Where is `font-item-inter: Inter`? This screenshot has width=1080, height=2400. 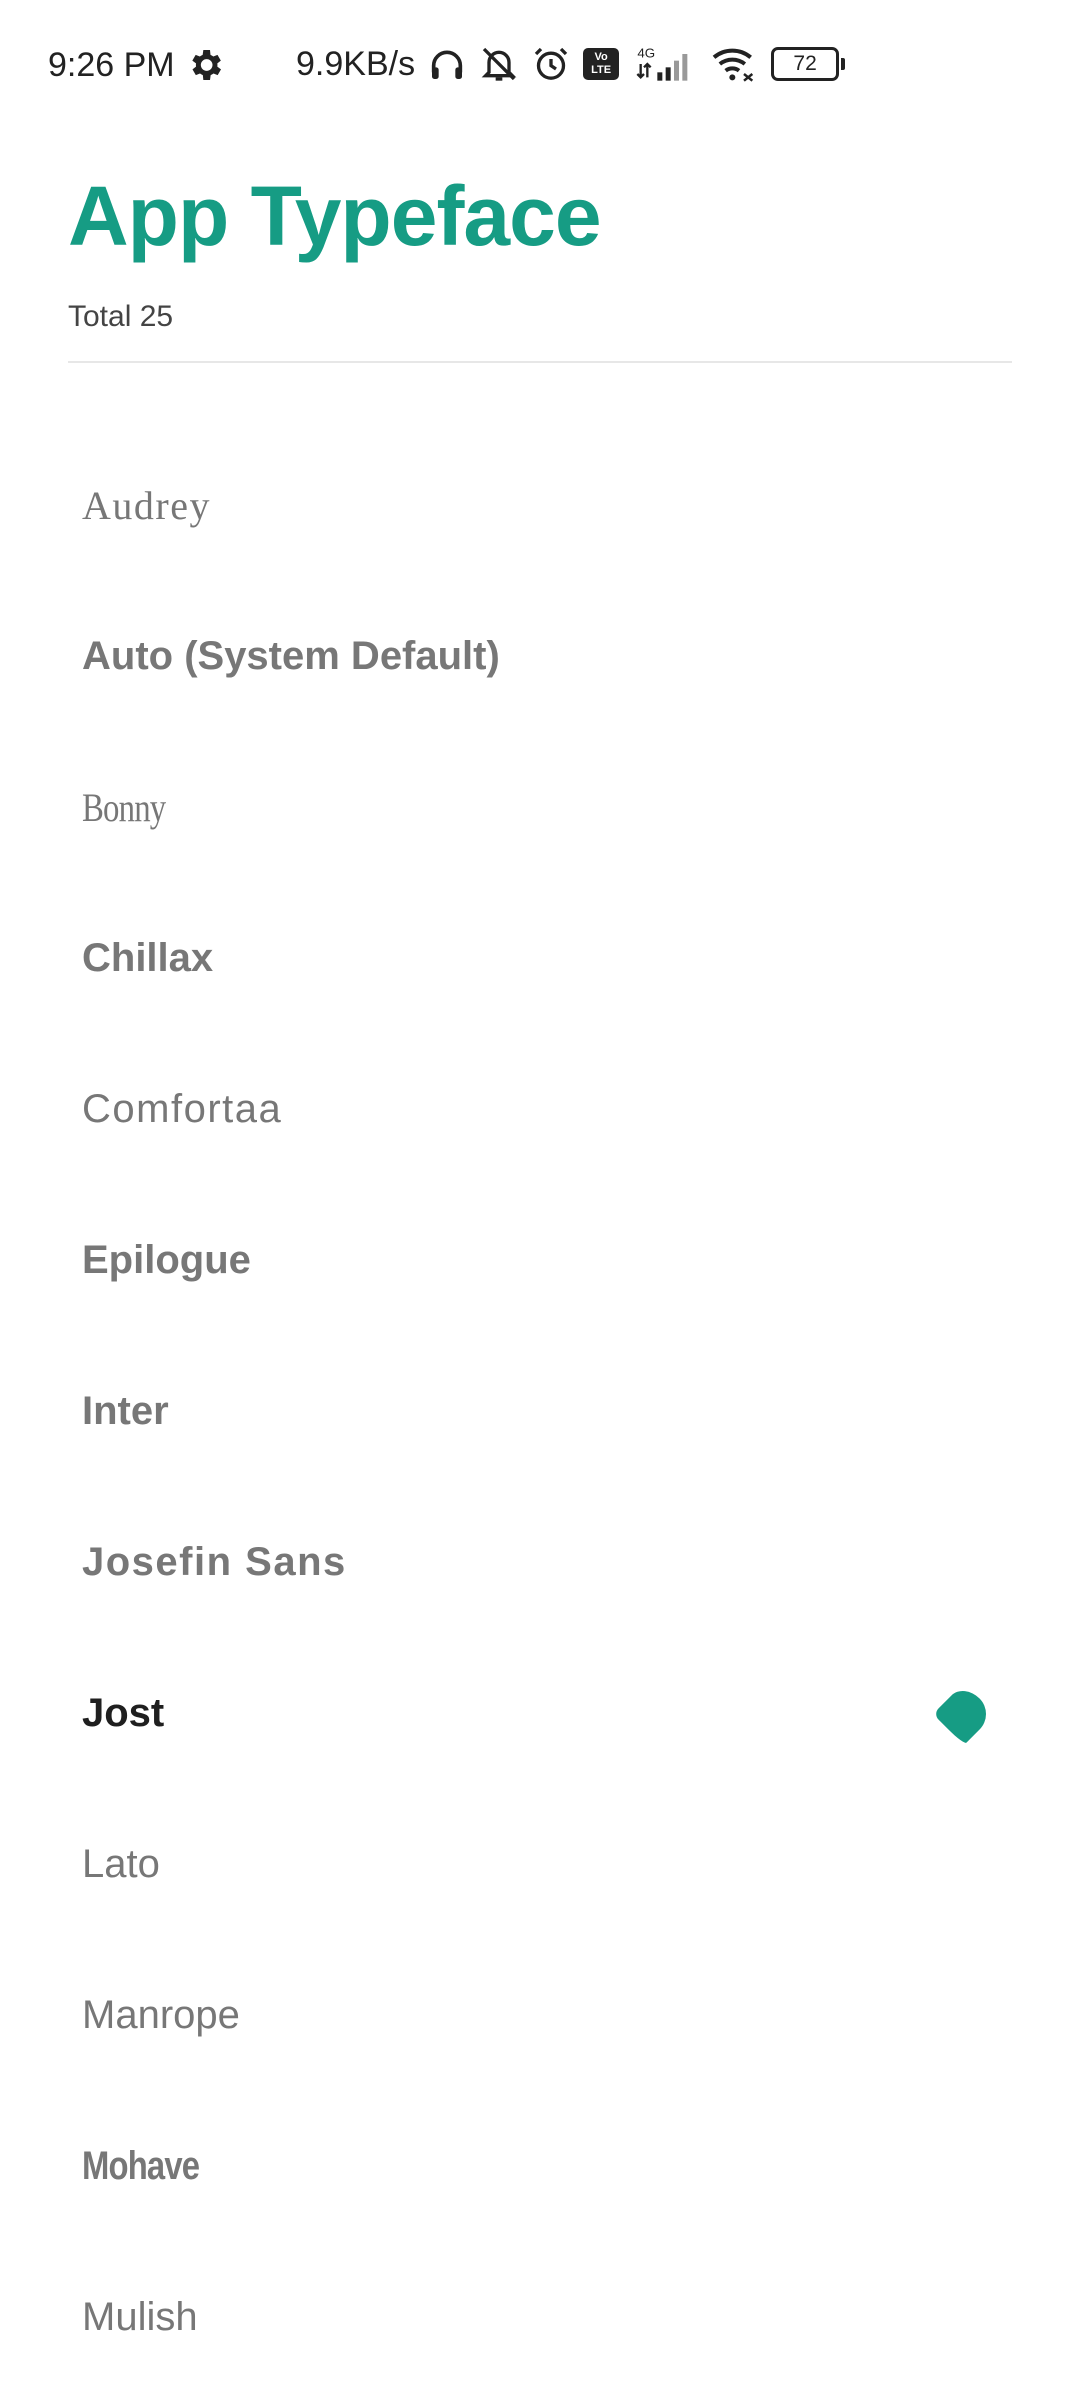
font-item-inter: Inter is located at coordinates (540, 1411).